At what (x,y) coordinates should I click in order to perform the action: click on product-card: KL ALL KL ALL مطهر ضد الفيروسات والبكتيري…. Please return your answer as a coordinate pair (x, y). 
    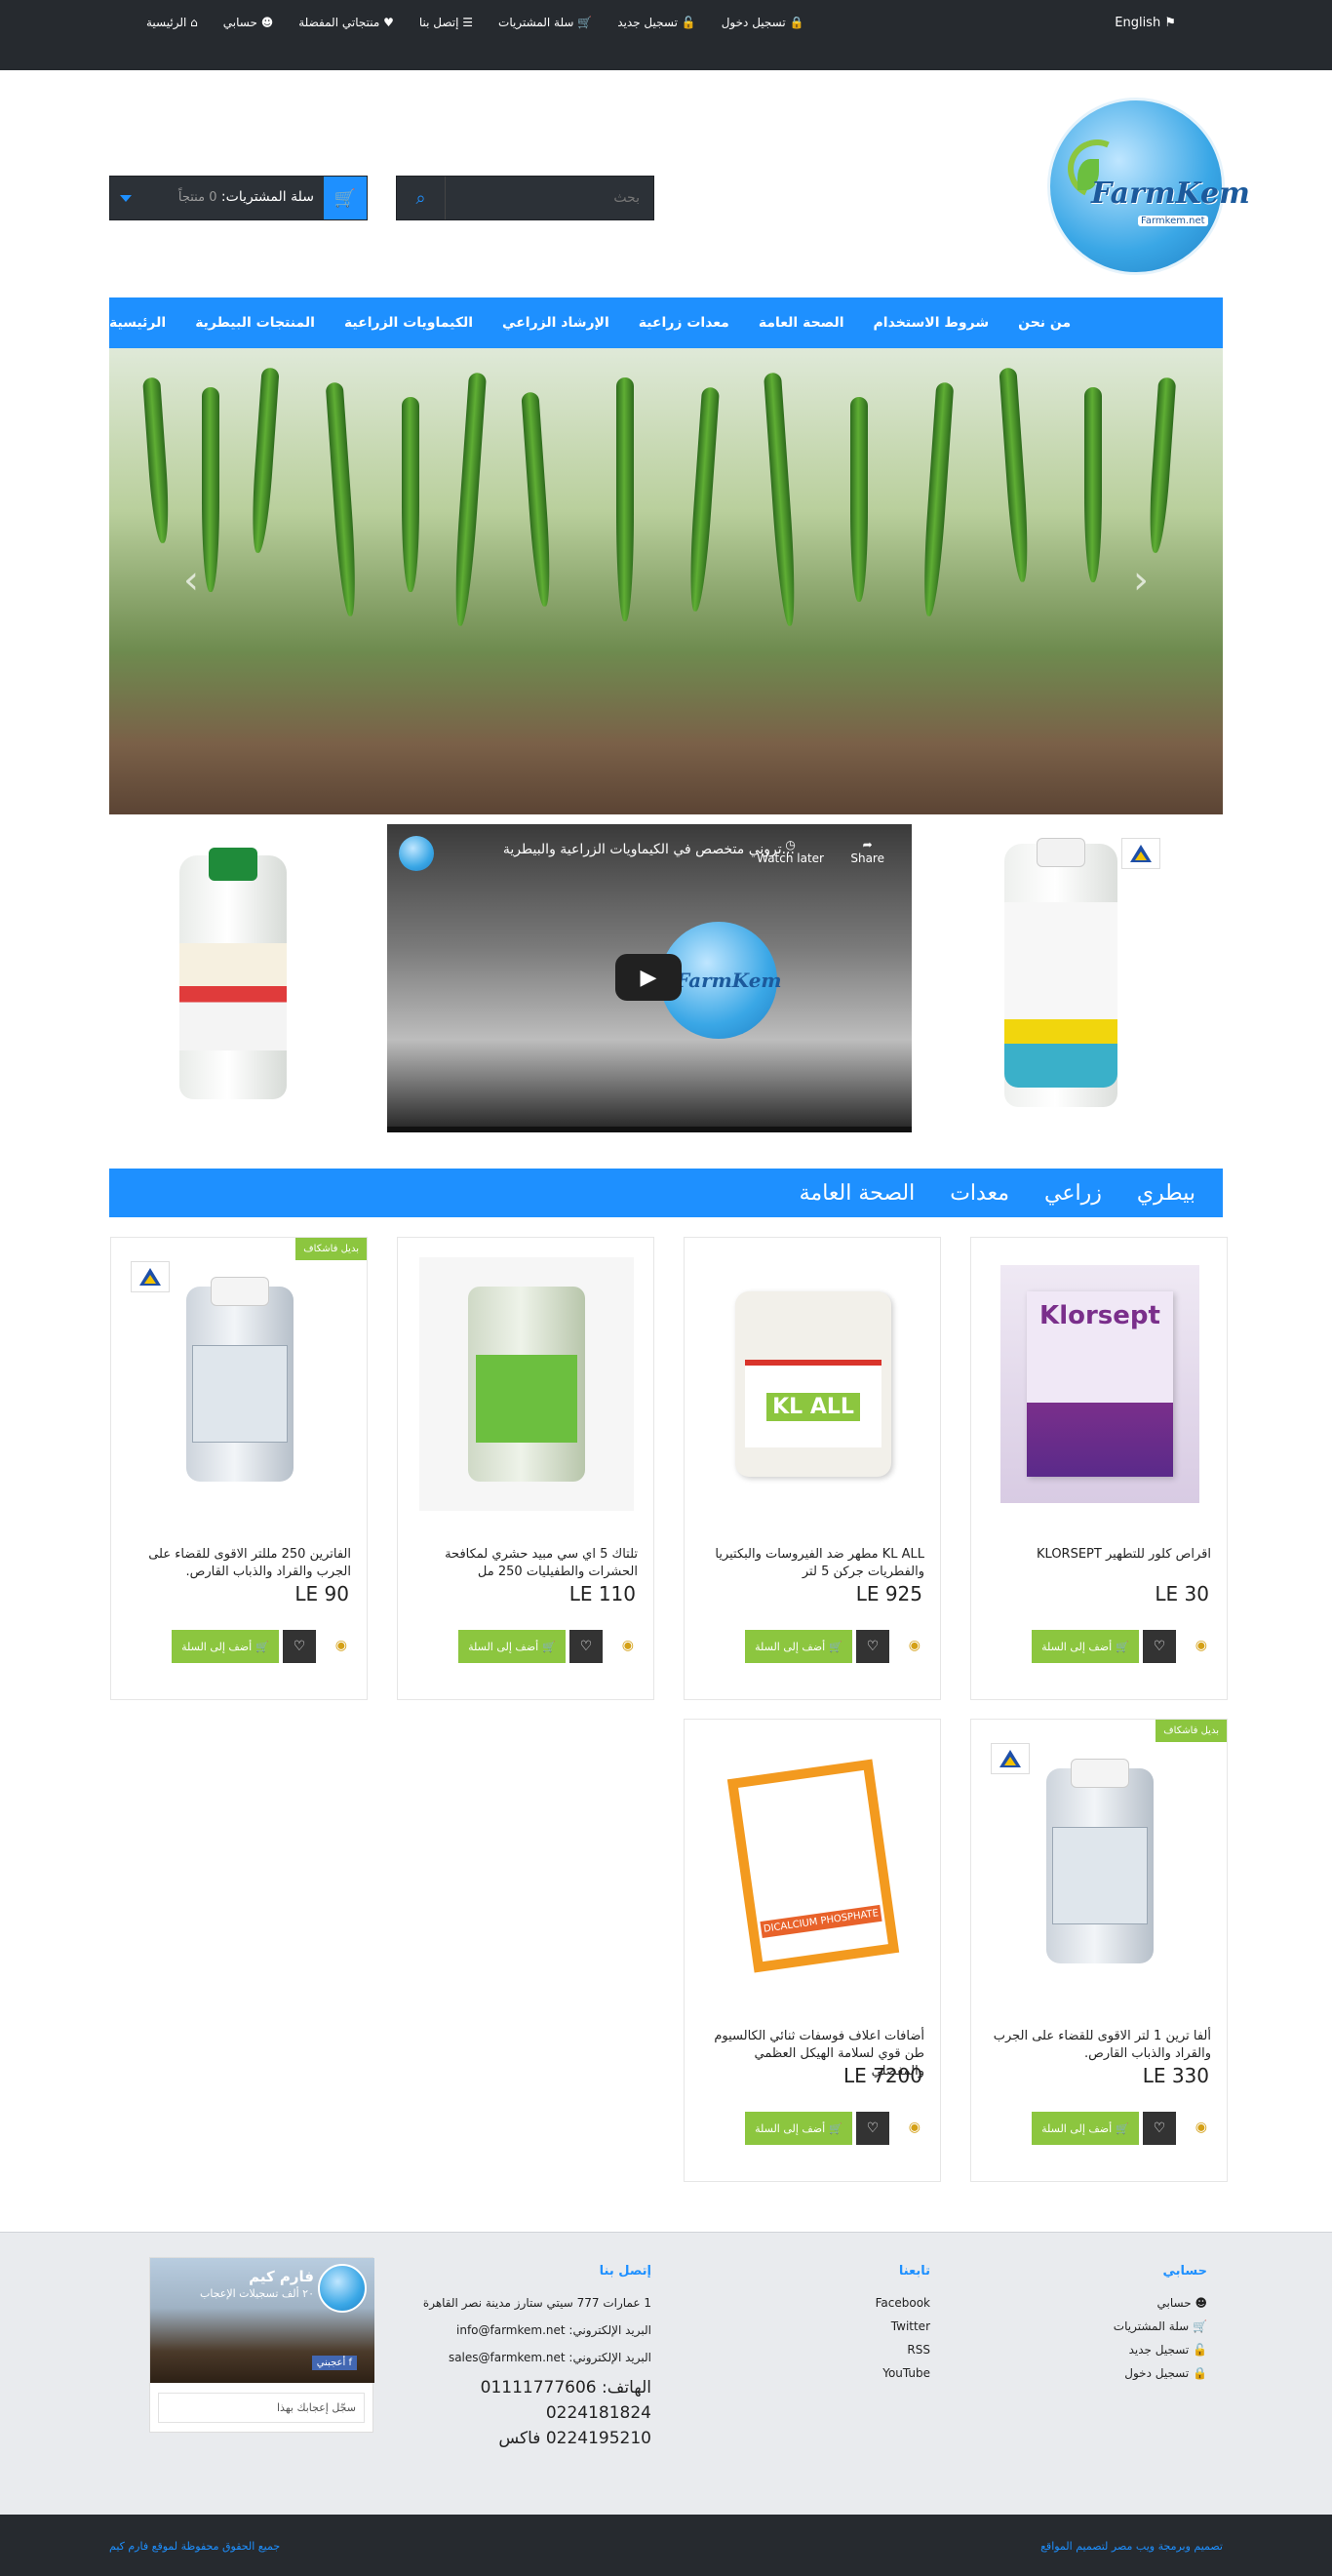
    Looking at the image, I should click on (812, 1468).